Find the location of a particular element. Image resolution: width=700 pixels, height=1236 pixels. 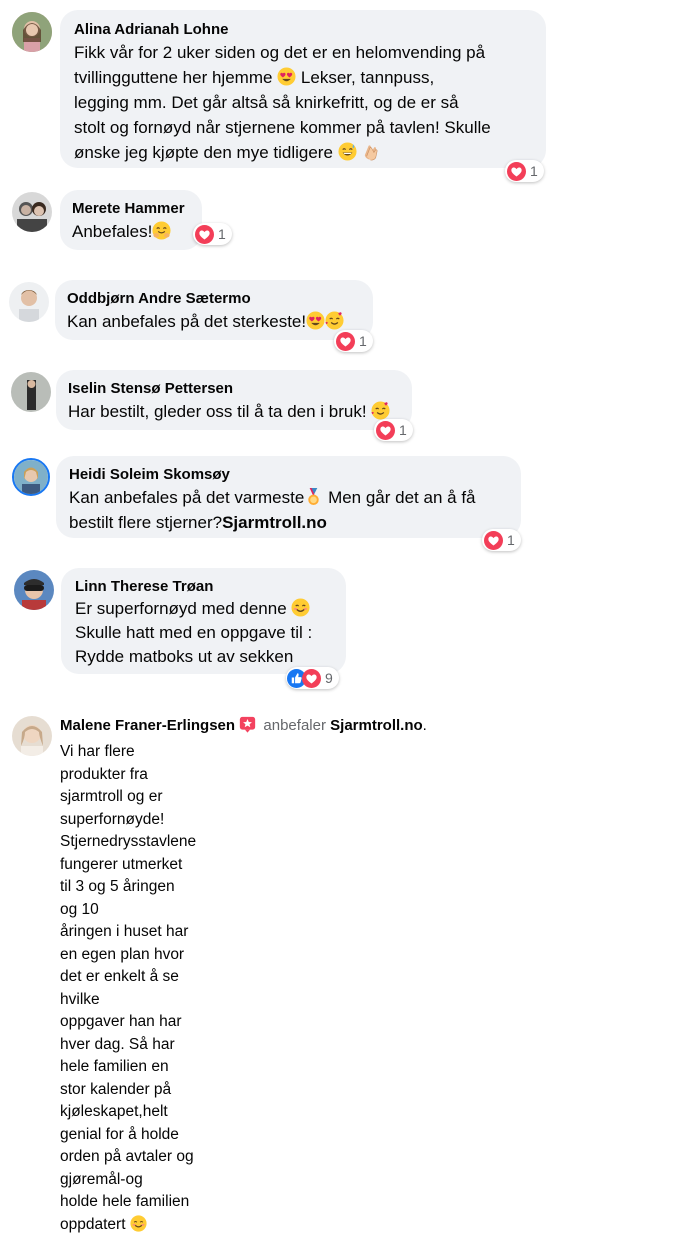

medal-emoji is located at coordinates (314, 496).